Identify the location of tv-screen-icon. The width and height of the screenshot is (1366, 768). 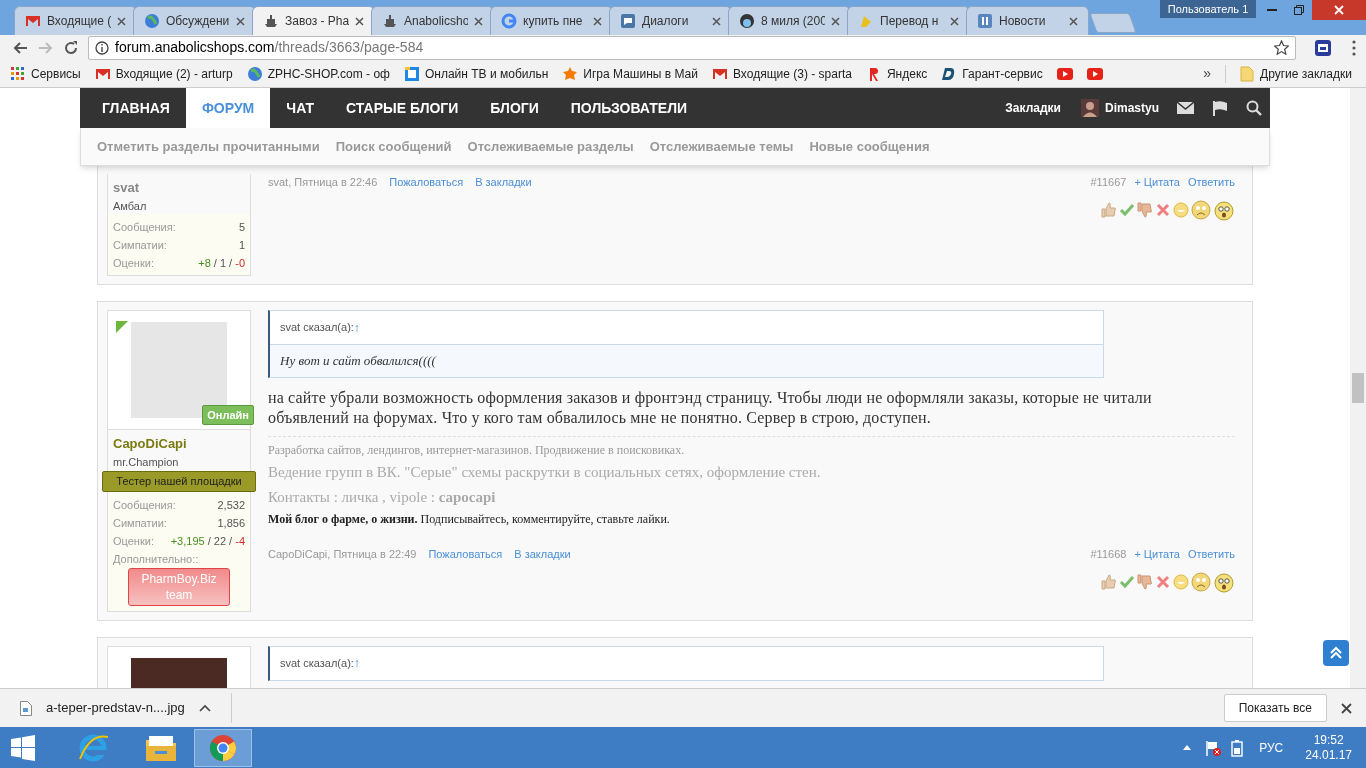
(411, 73).